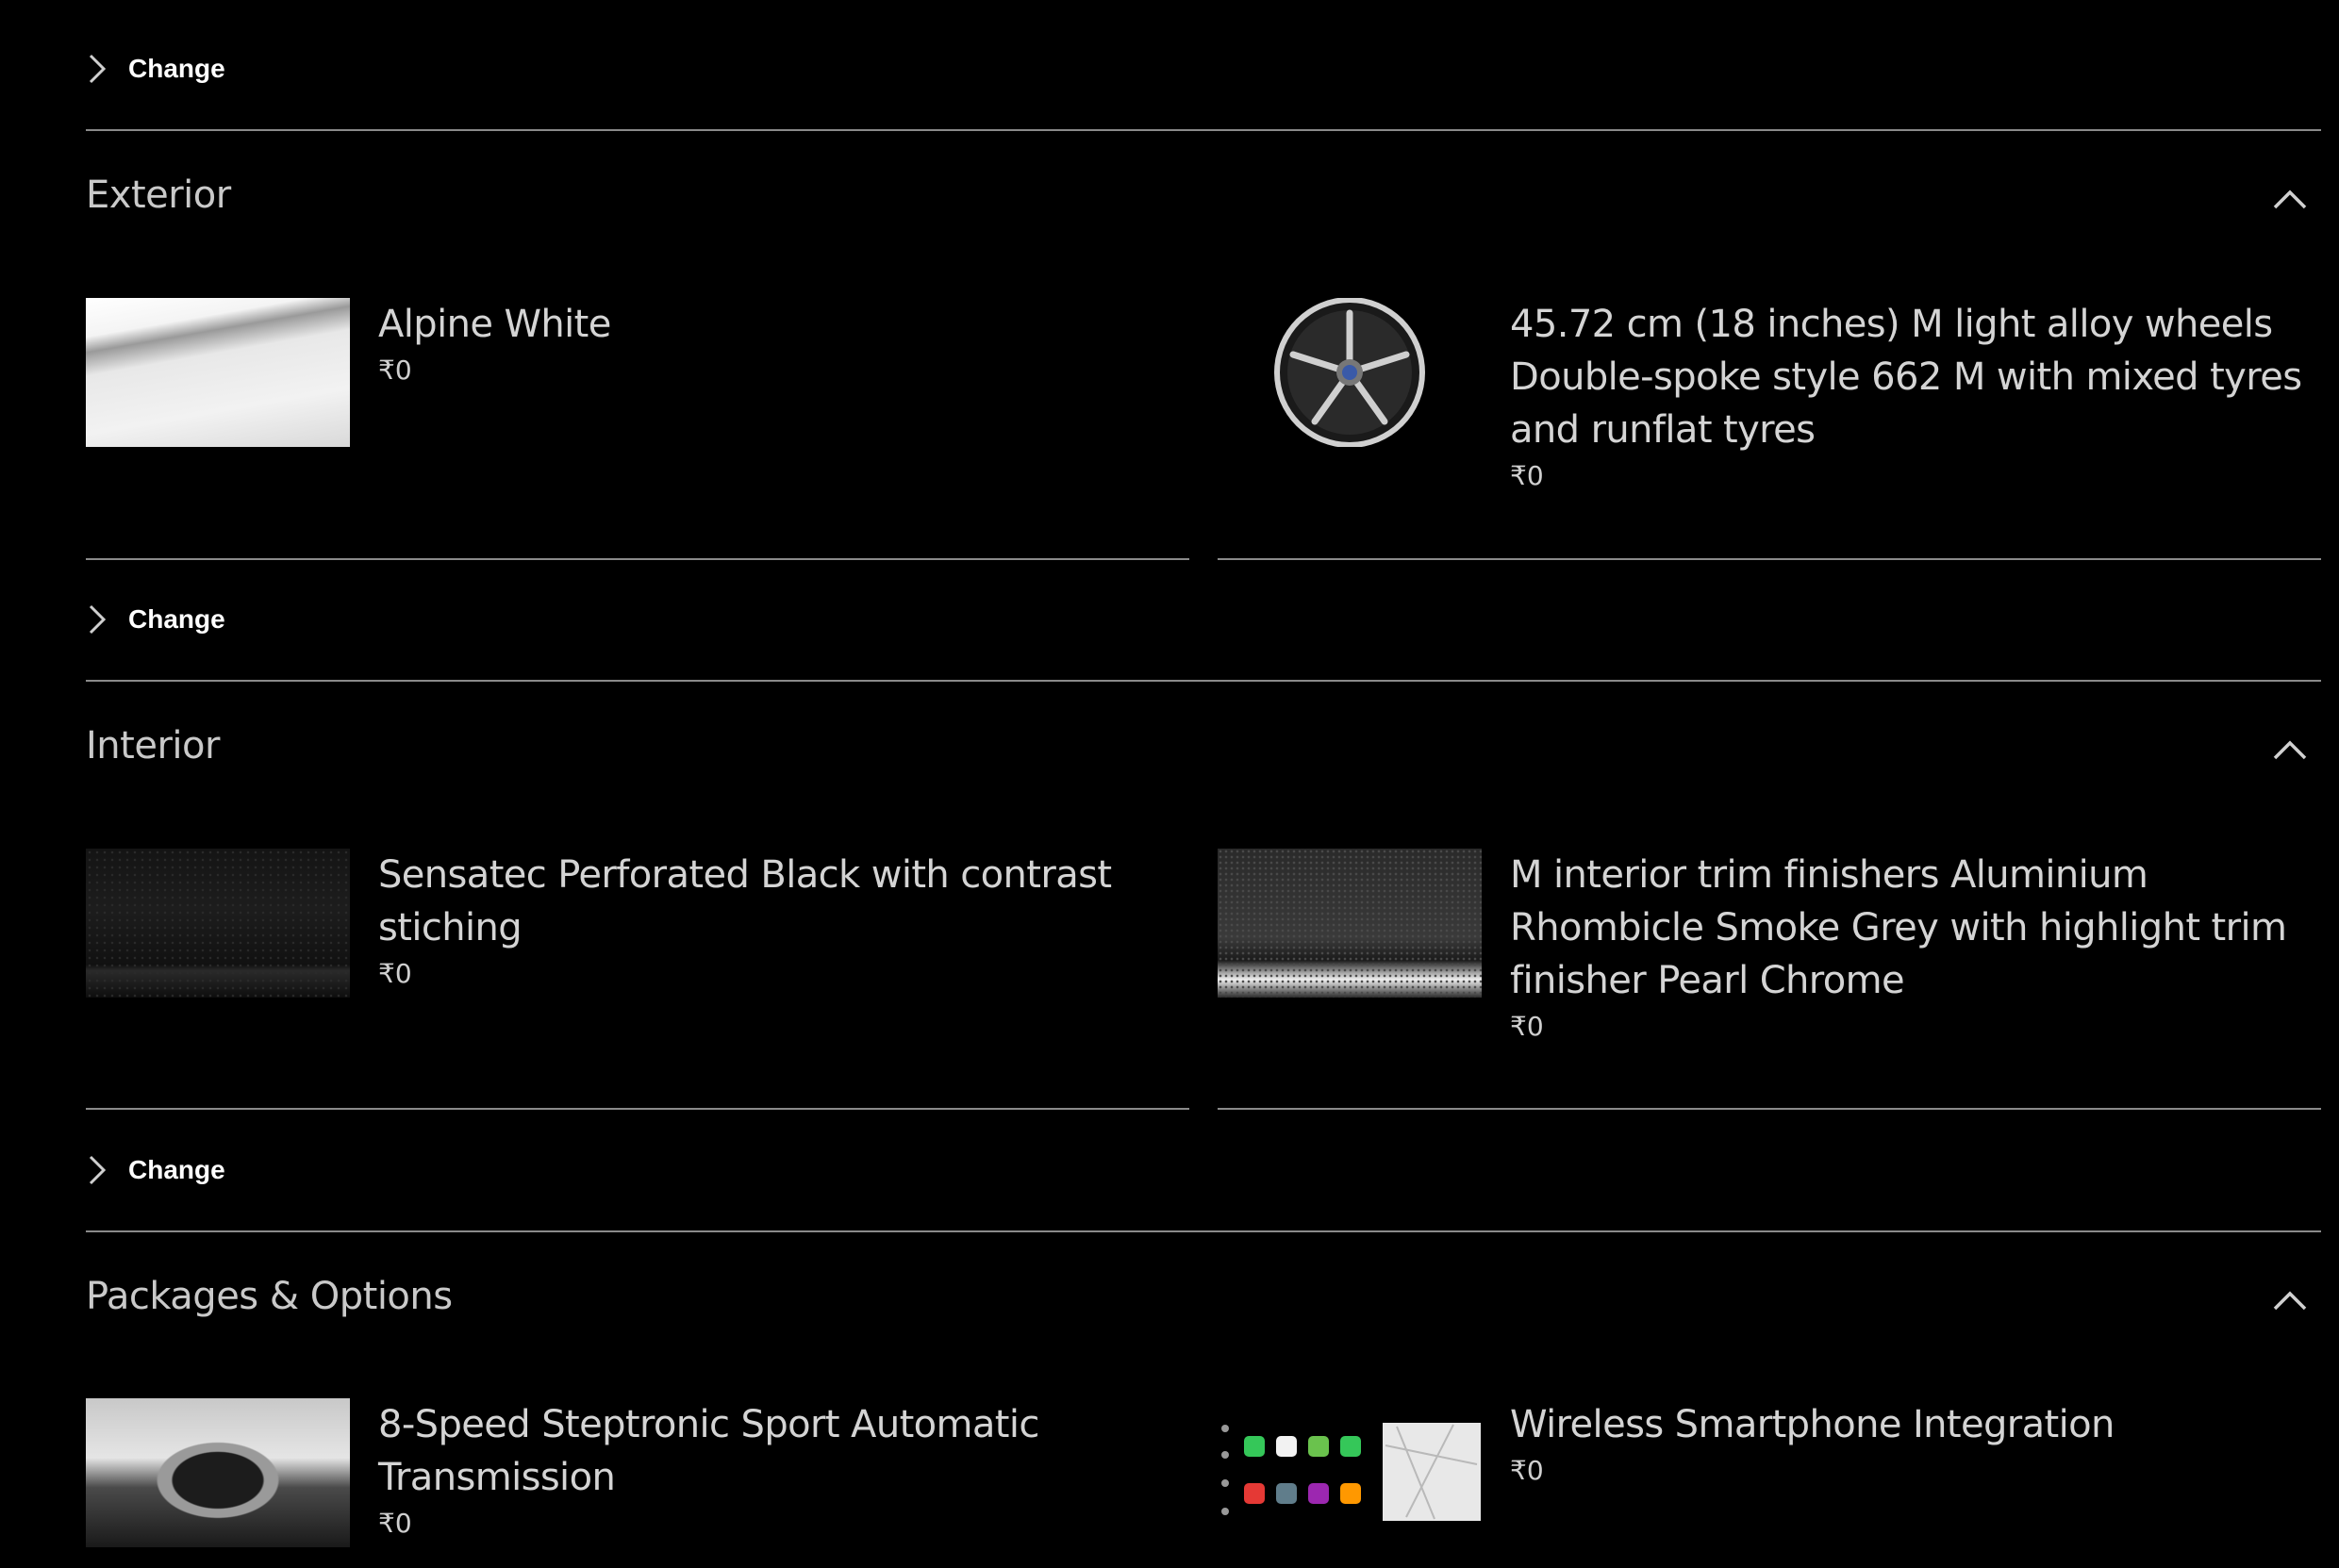  I want to click on section-title-exterior: Exterior, so click(158, 195).